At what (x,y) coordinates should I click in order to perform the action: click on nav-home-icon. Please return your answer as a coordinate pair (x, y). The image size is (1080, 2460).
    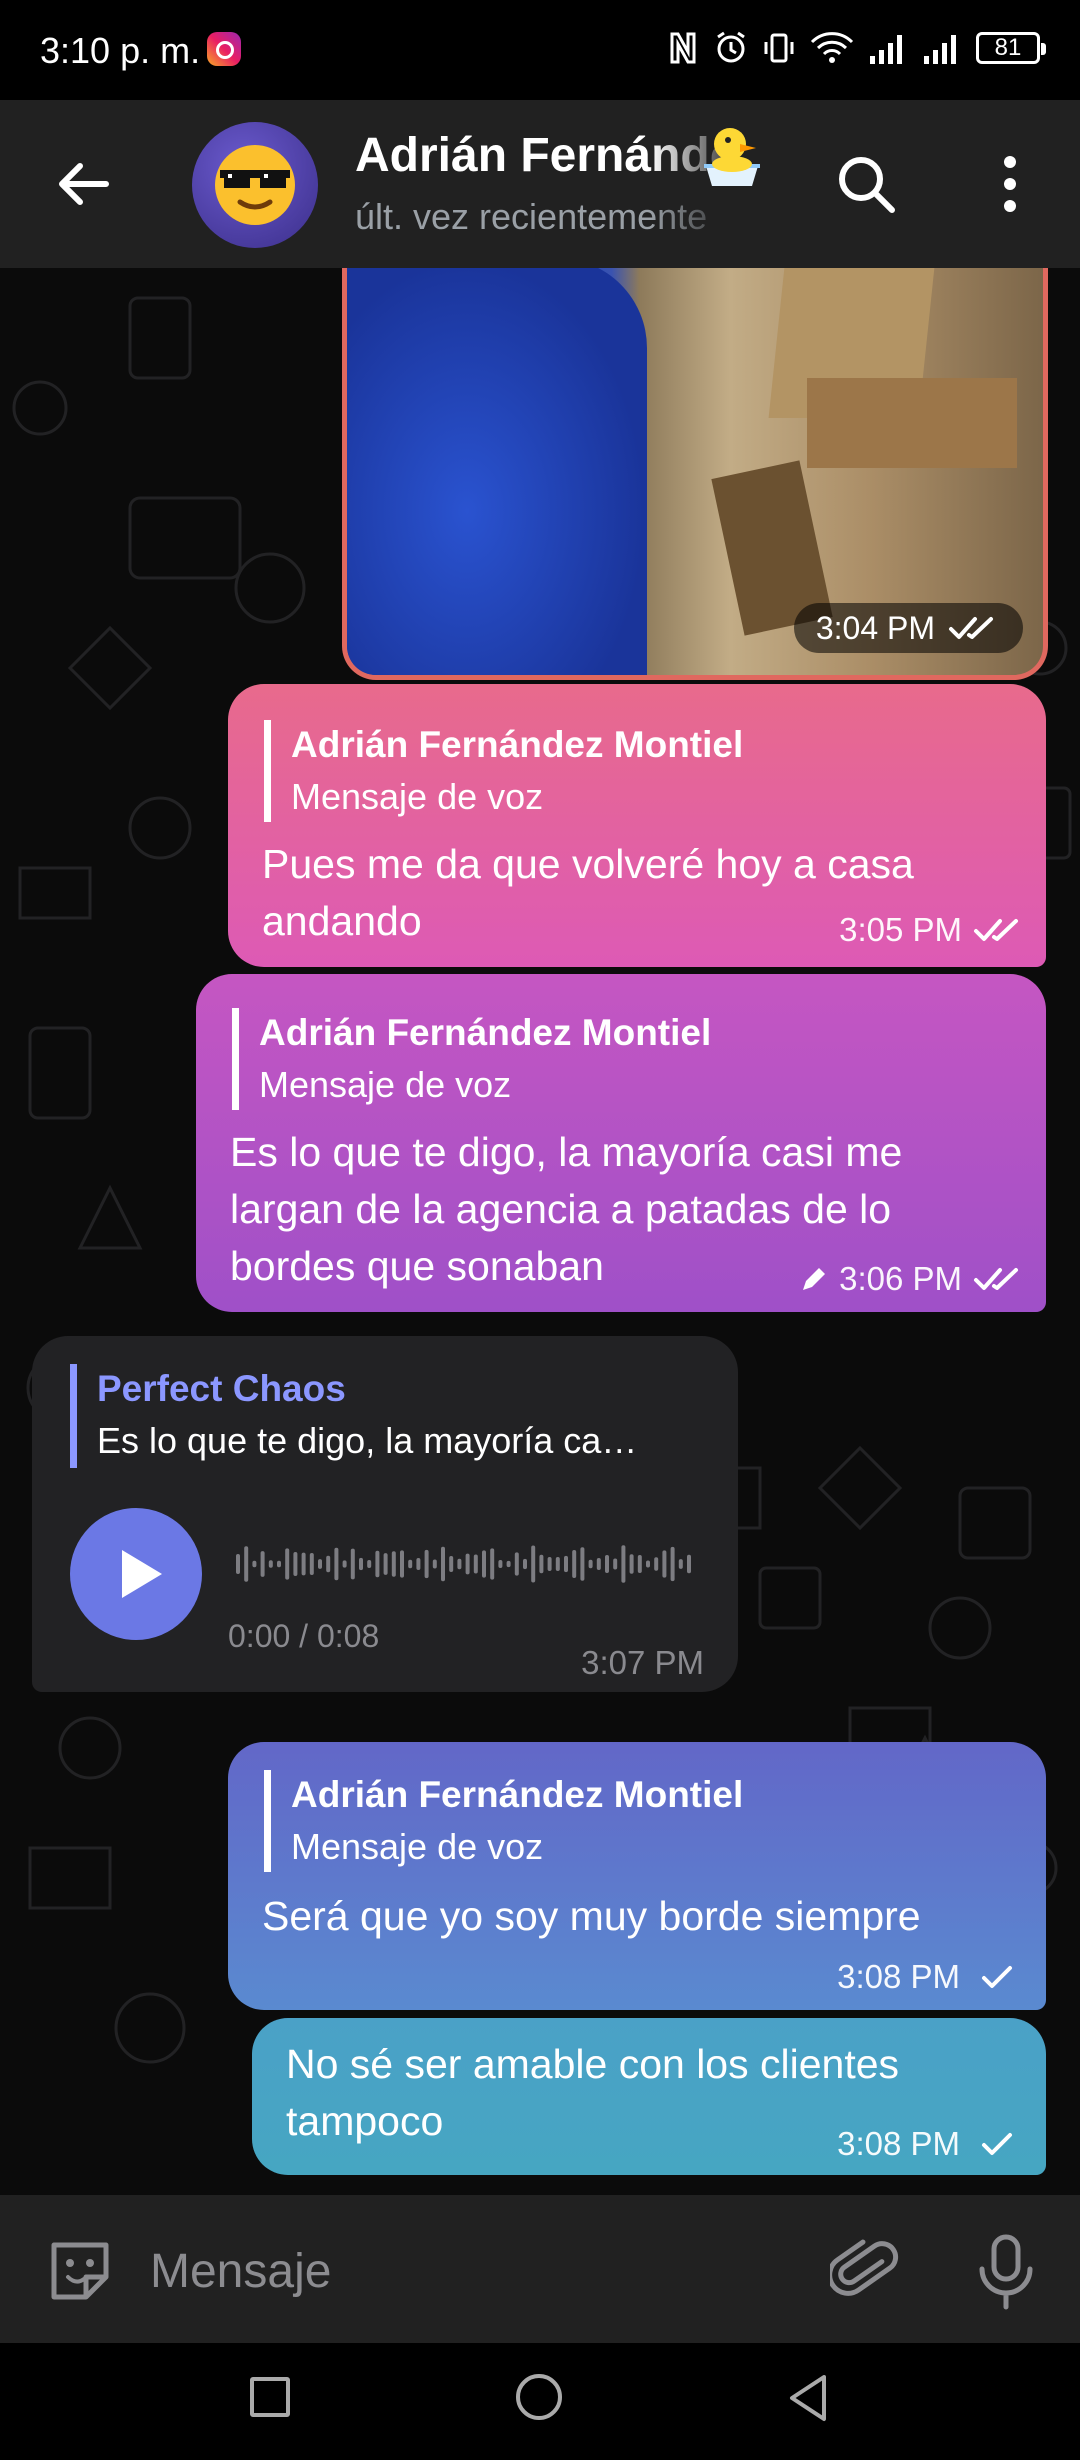
    Looking at the image, I should click on (539, 2397).